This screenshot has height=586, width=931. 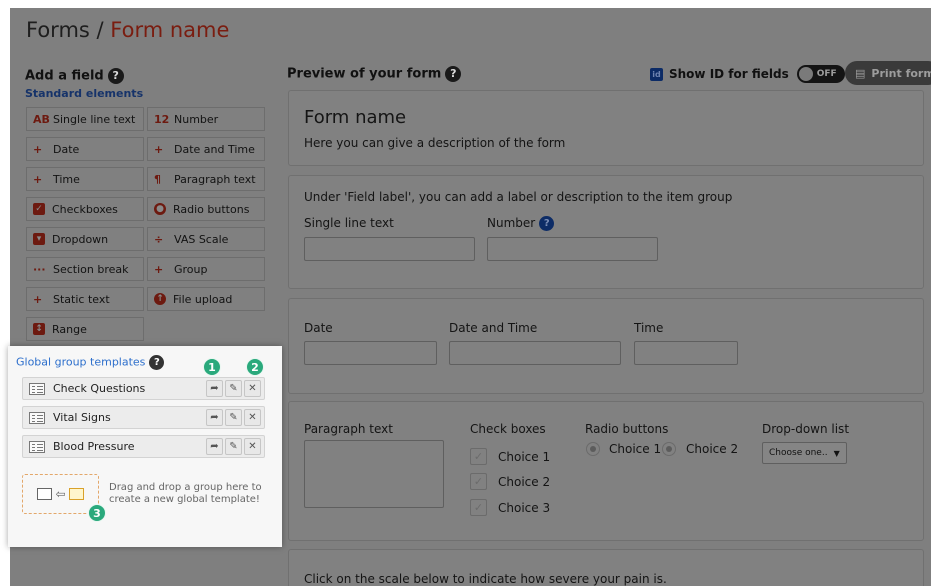 I want to click on button-label: Dropdown, so click(x=80, y=239).